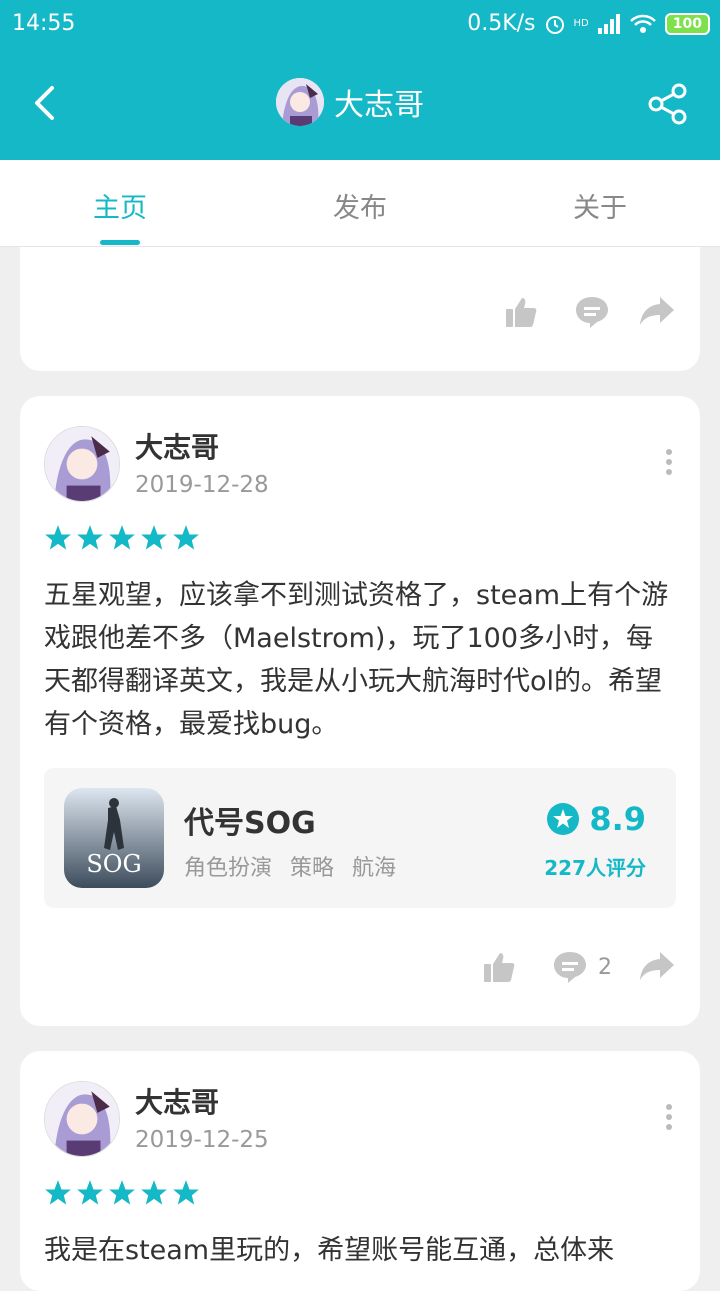  I want to click on game-score: 8.9, so click(596, 819).